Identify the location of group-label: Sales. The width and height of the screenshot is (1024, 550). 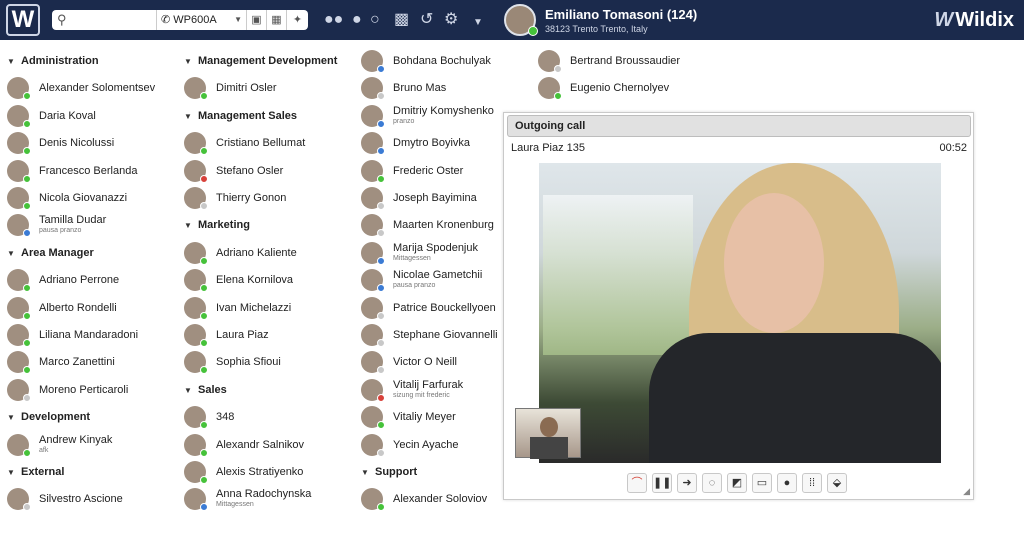
(212, 389).